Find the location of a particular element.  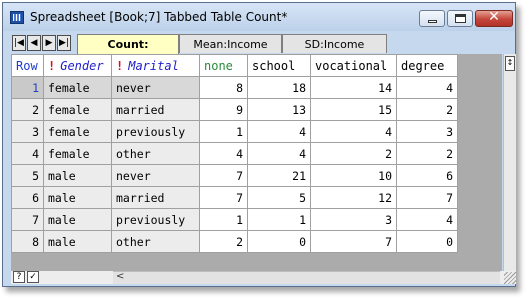

none-cell: 2 is located at coordinates (223, 241).